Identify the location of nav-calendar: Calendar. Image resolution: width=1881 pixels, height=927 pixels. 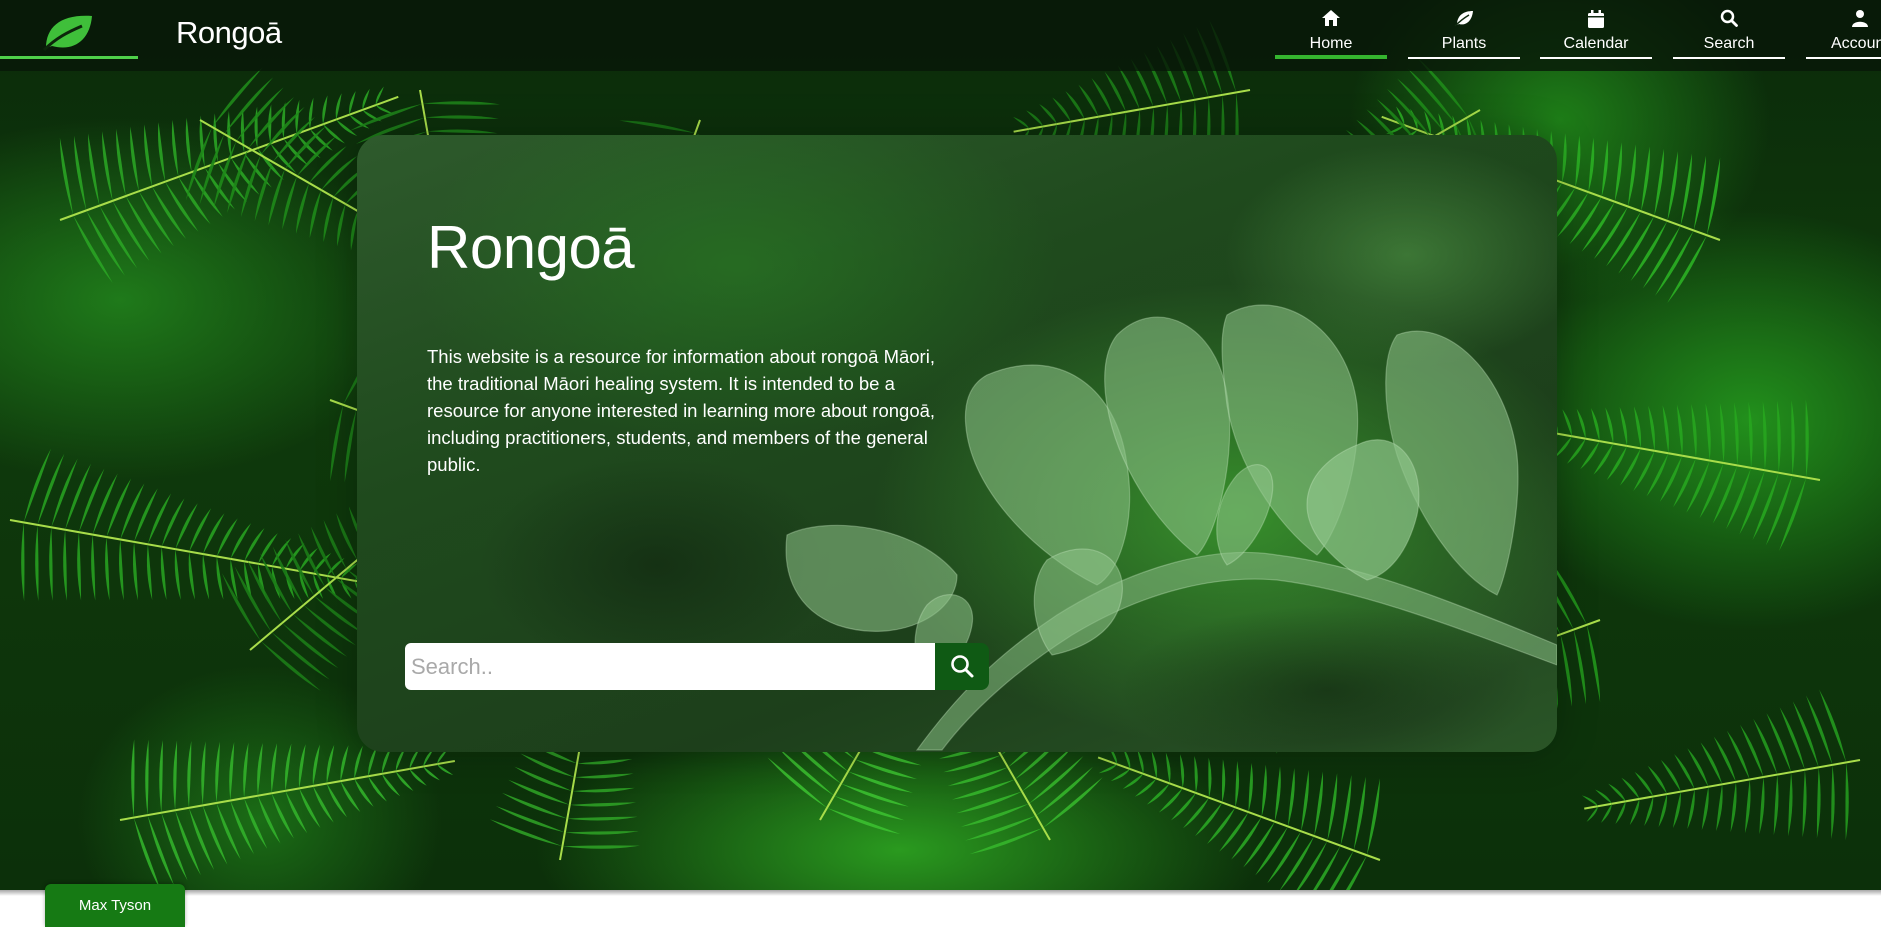
(1596, 29).